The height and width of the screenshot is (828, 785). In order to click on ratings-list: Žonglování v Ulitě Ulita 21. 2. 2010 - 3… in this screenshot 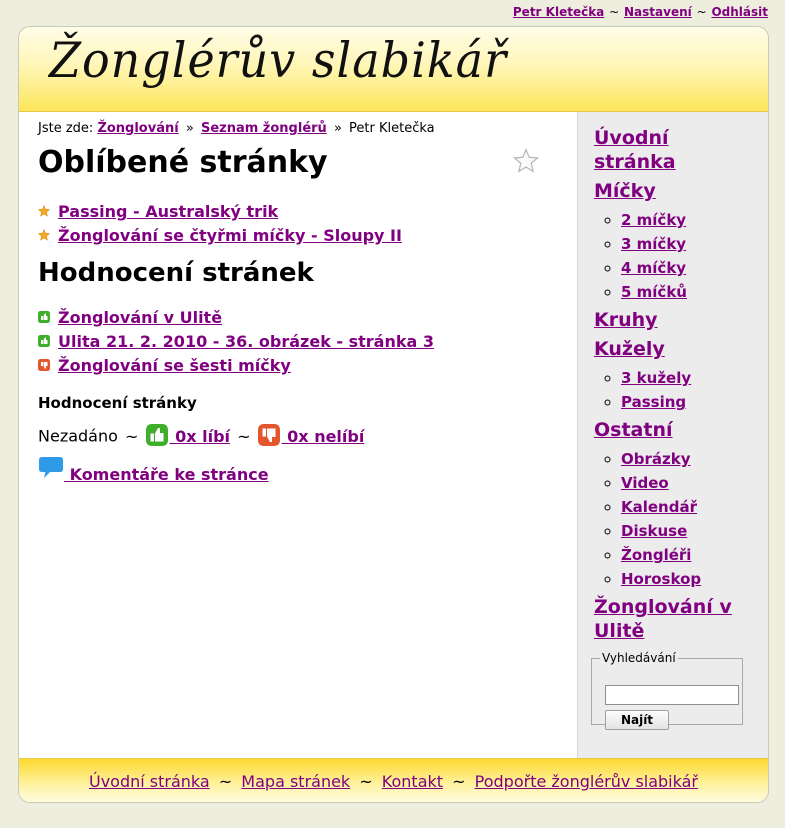, I will do `click(236, 342)`.